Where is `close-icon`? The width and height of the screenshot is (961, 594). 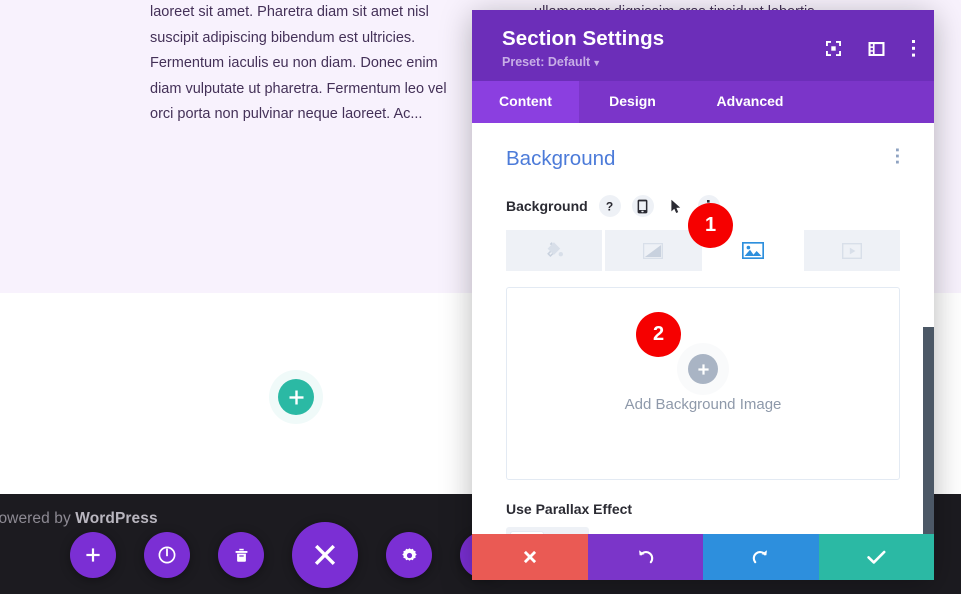
close-icon is located at coordinates (325, 554).